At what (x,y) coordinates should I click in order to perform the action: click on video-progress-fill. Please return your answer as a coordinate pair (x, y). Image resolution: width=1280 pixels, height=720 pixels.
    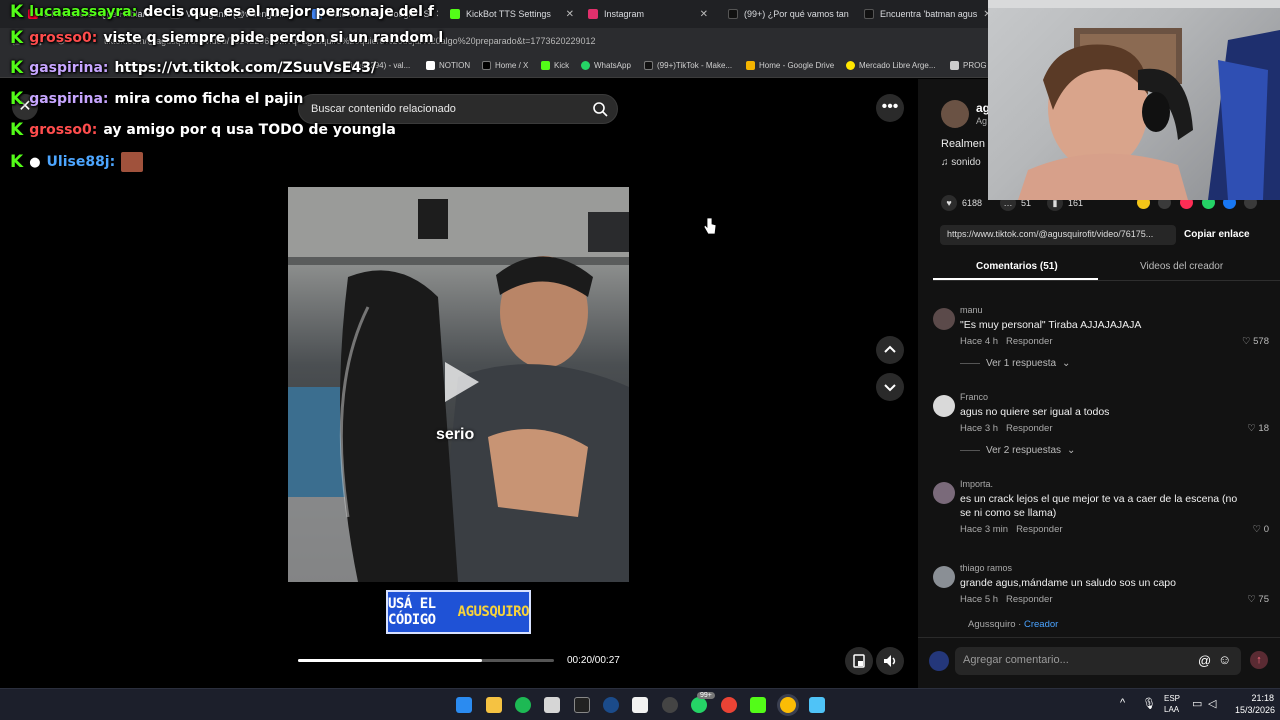
    Looking at the image, I should click on (390, 660).